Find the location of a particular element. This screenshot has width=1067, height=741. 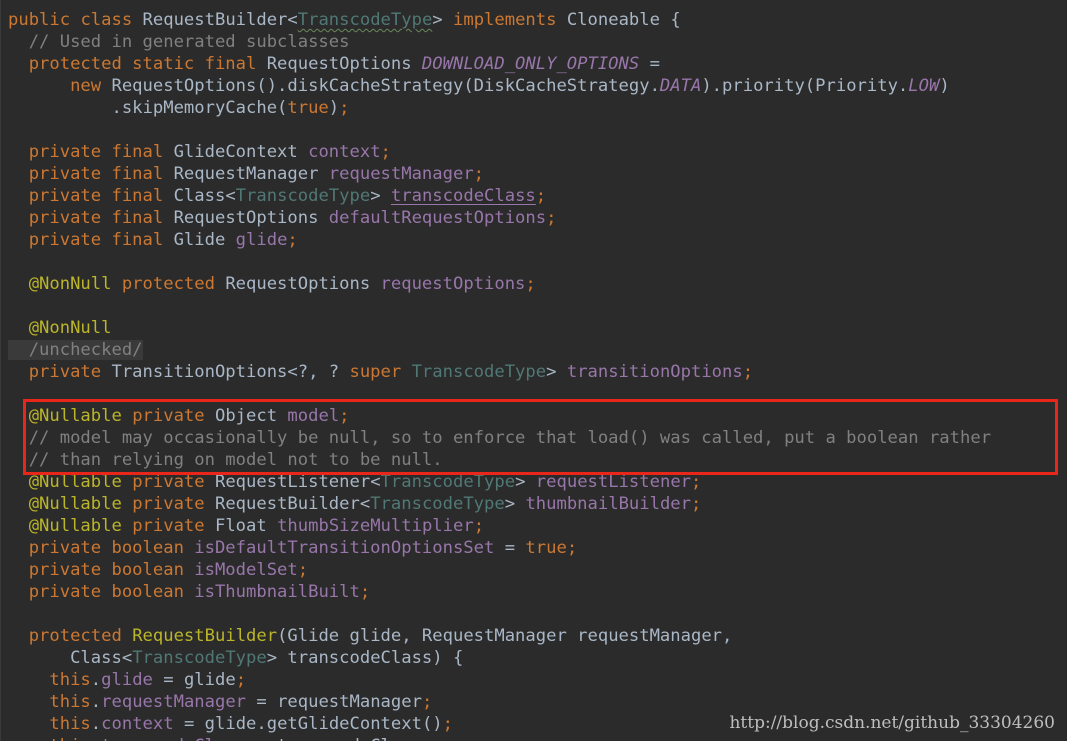

code-line: this.context = glide.getGlideContext(); is located at coordinates (230, 724).